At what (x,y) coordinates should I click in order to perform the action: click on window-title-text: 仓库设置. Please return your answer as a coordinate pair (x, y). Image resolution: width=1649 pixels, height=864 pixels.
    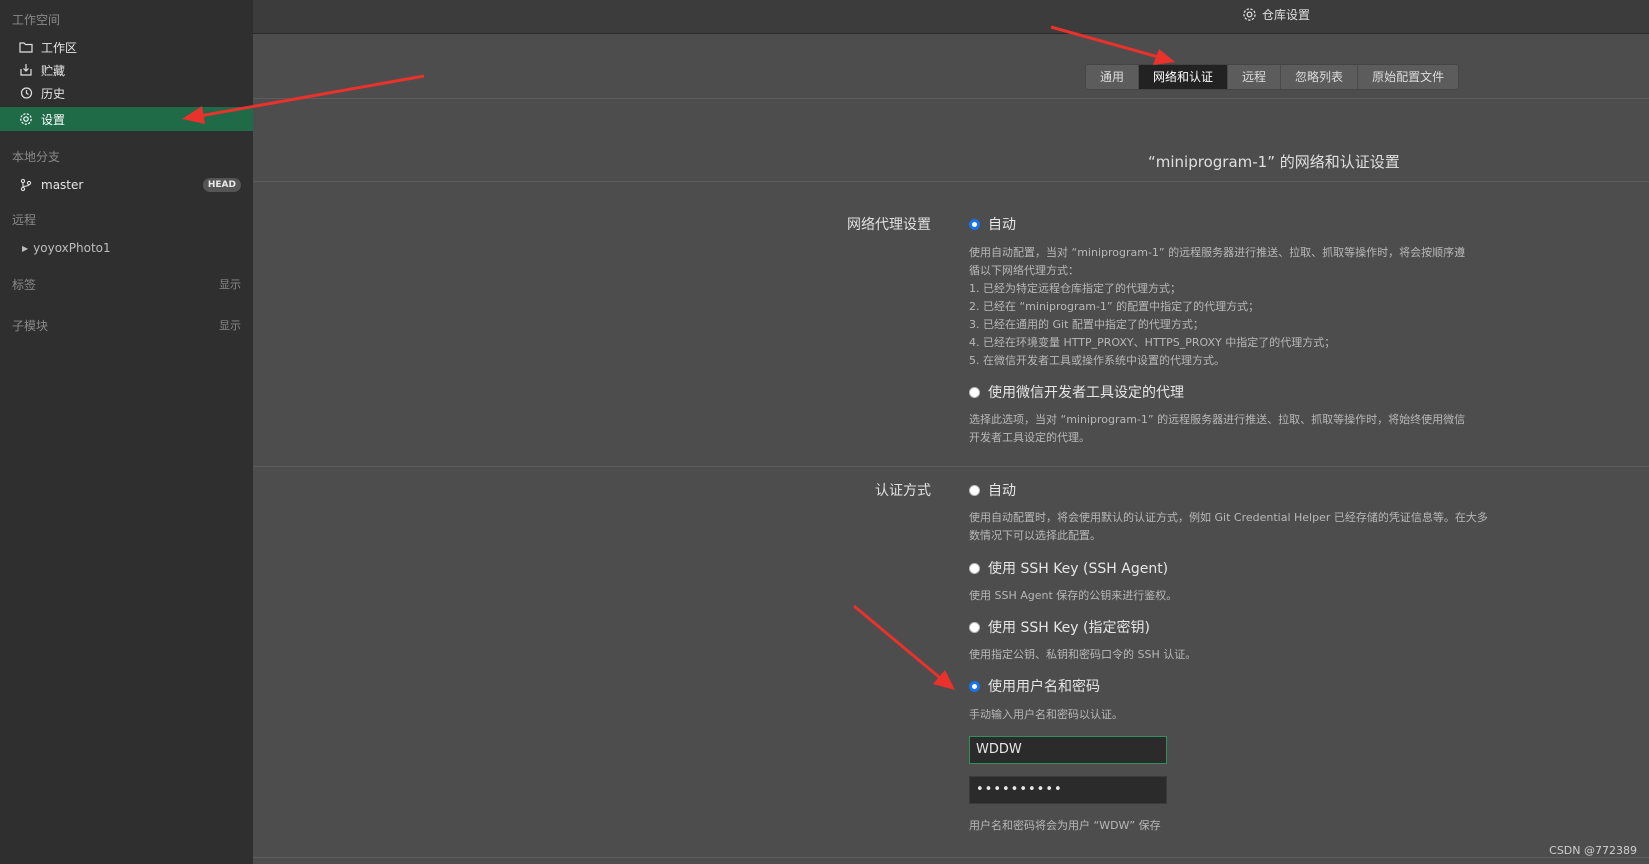
    Looking at the image, I should click on (1286, 15).